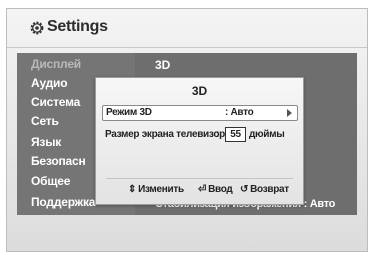 This screenshot has width=376, height=261. What do you see at coordinates (235, 134) in the screenshot?
I see `screen-size-input: 55` at bounding box center [235, 134].